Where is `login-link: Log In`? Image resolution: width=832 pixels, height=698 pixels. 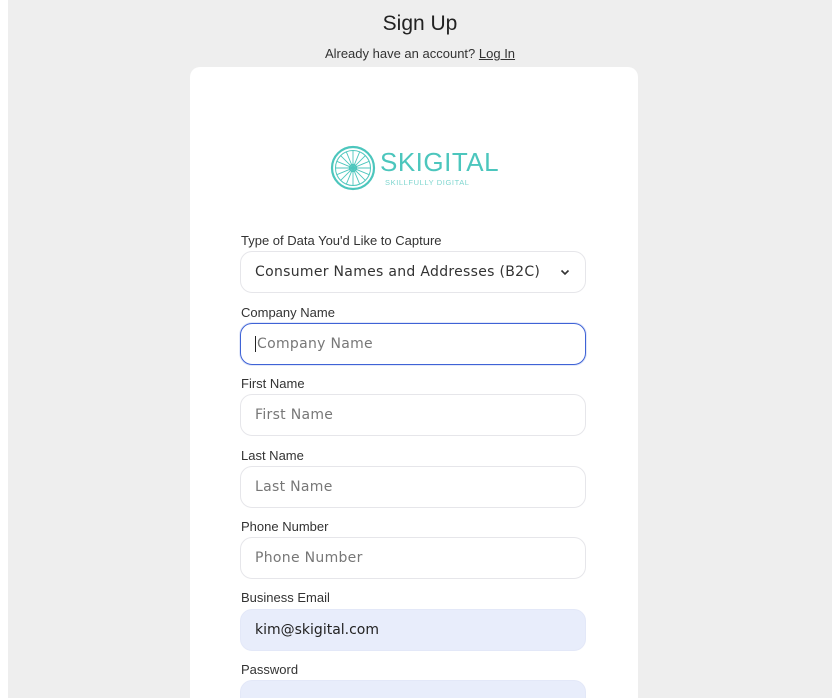
login-link: Log In is located at coordinates (497, 53).